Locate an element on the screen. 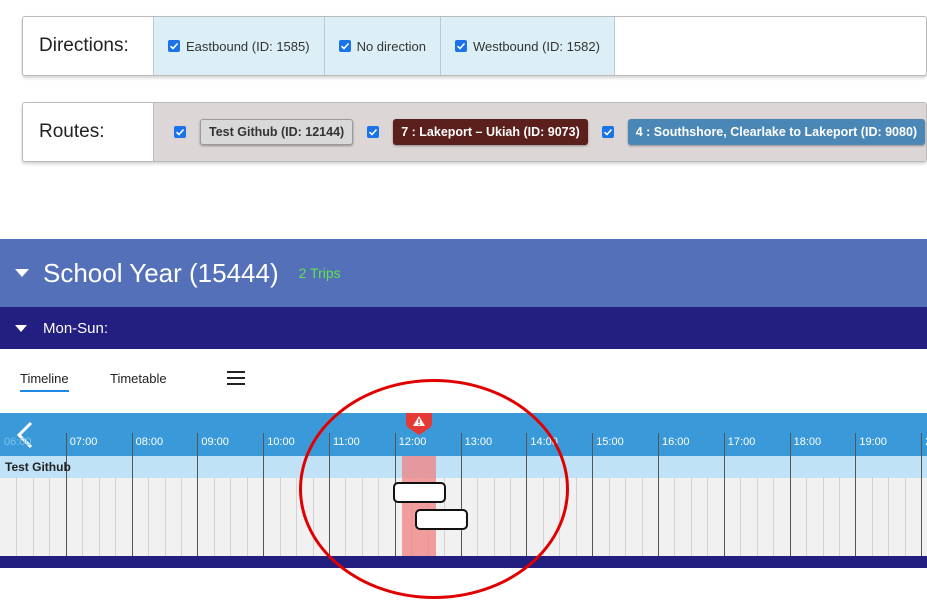 Image resolution: width=927 pixels, height=613 pixels. direction-eastbound: Eastbound (ID: 1585) is located at coordinates (238, 46).